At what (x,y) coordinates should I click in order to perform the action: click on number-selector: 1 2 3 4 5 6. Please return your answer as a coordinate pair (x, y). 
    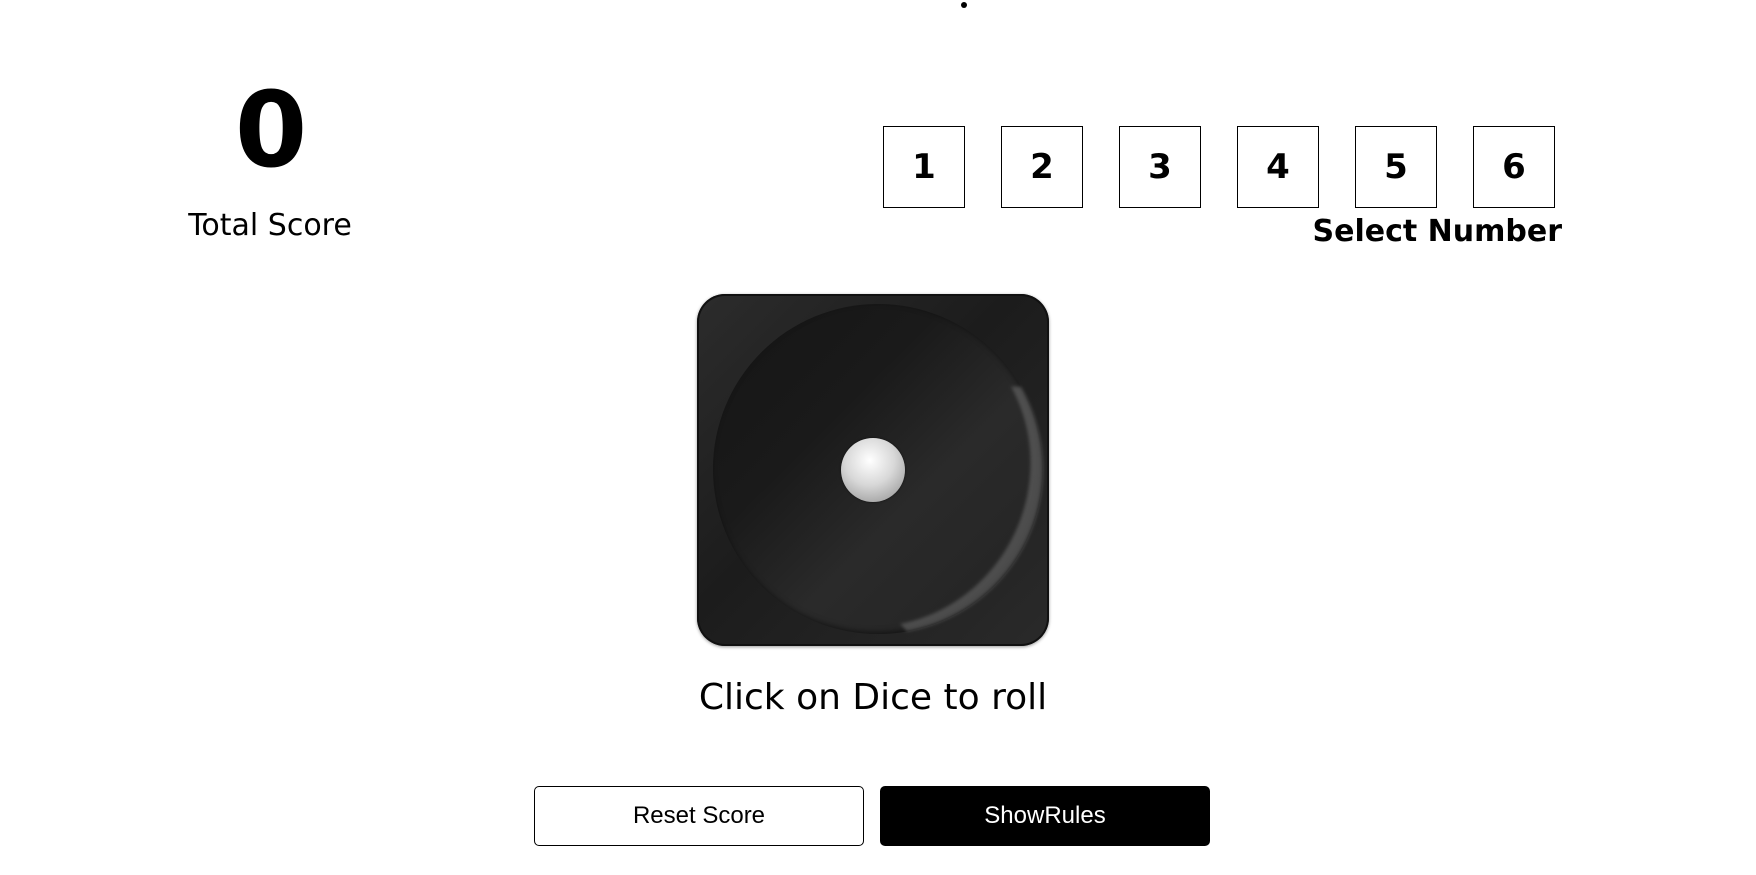
    Looking at the image, I should click on (1219, 167).